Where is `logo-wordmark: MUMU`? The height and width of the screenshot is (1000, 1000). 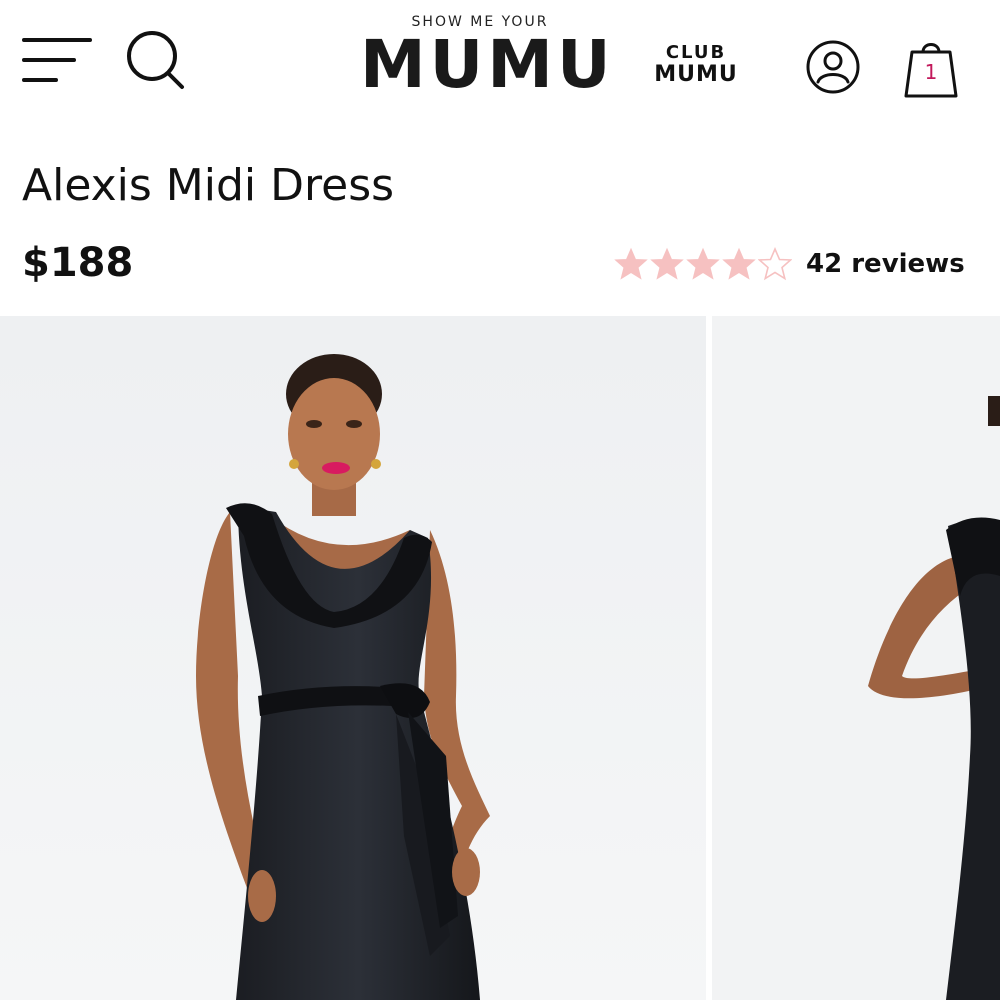 logo-wordmark: MUMU is located at coordinates (487, 64).